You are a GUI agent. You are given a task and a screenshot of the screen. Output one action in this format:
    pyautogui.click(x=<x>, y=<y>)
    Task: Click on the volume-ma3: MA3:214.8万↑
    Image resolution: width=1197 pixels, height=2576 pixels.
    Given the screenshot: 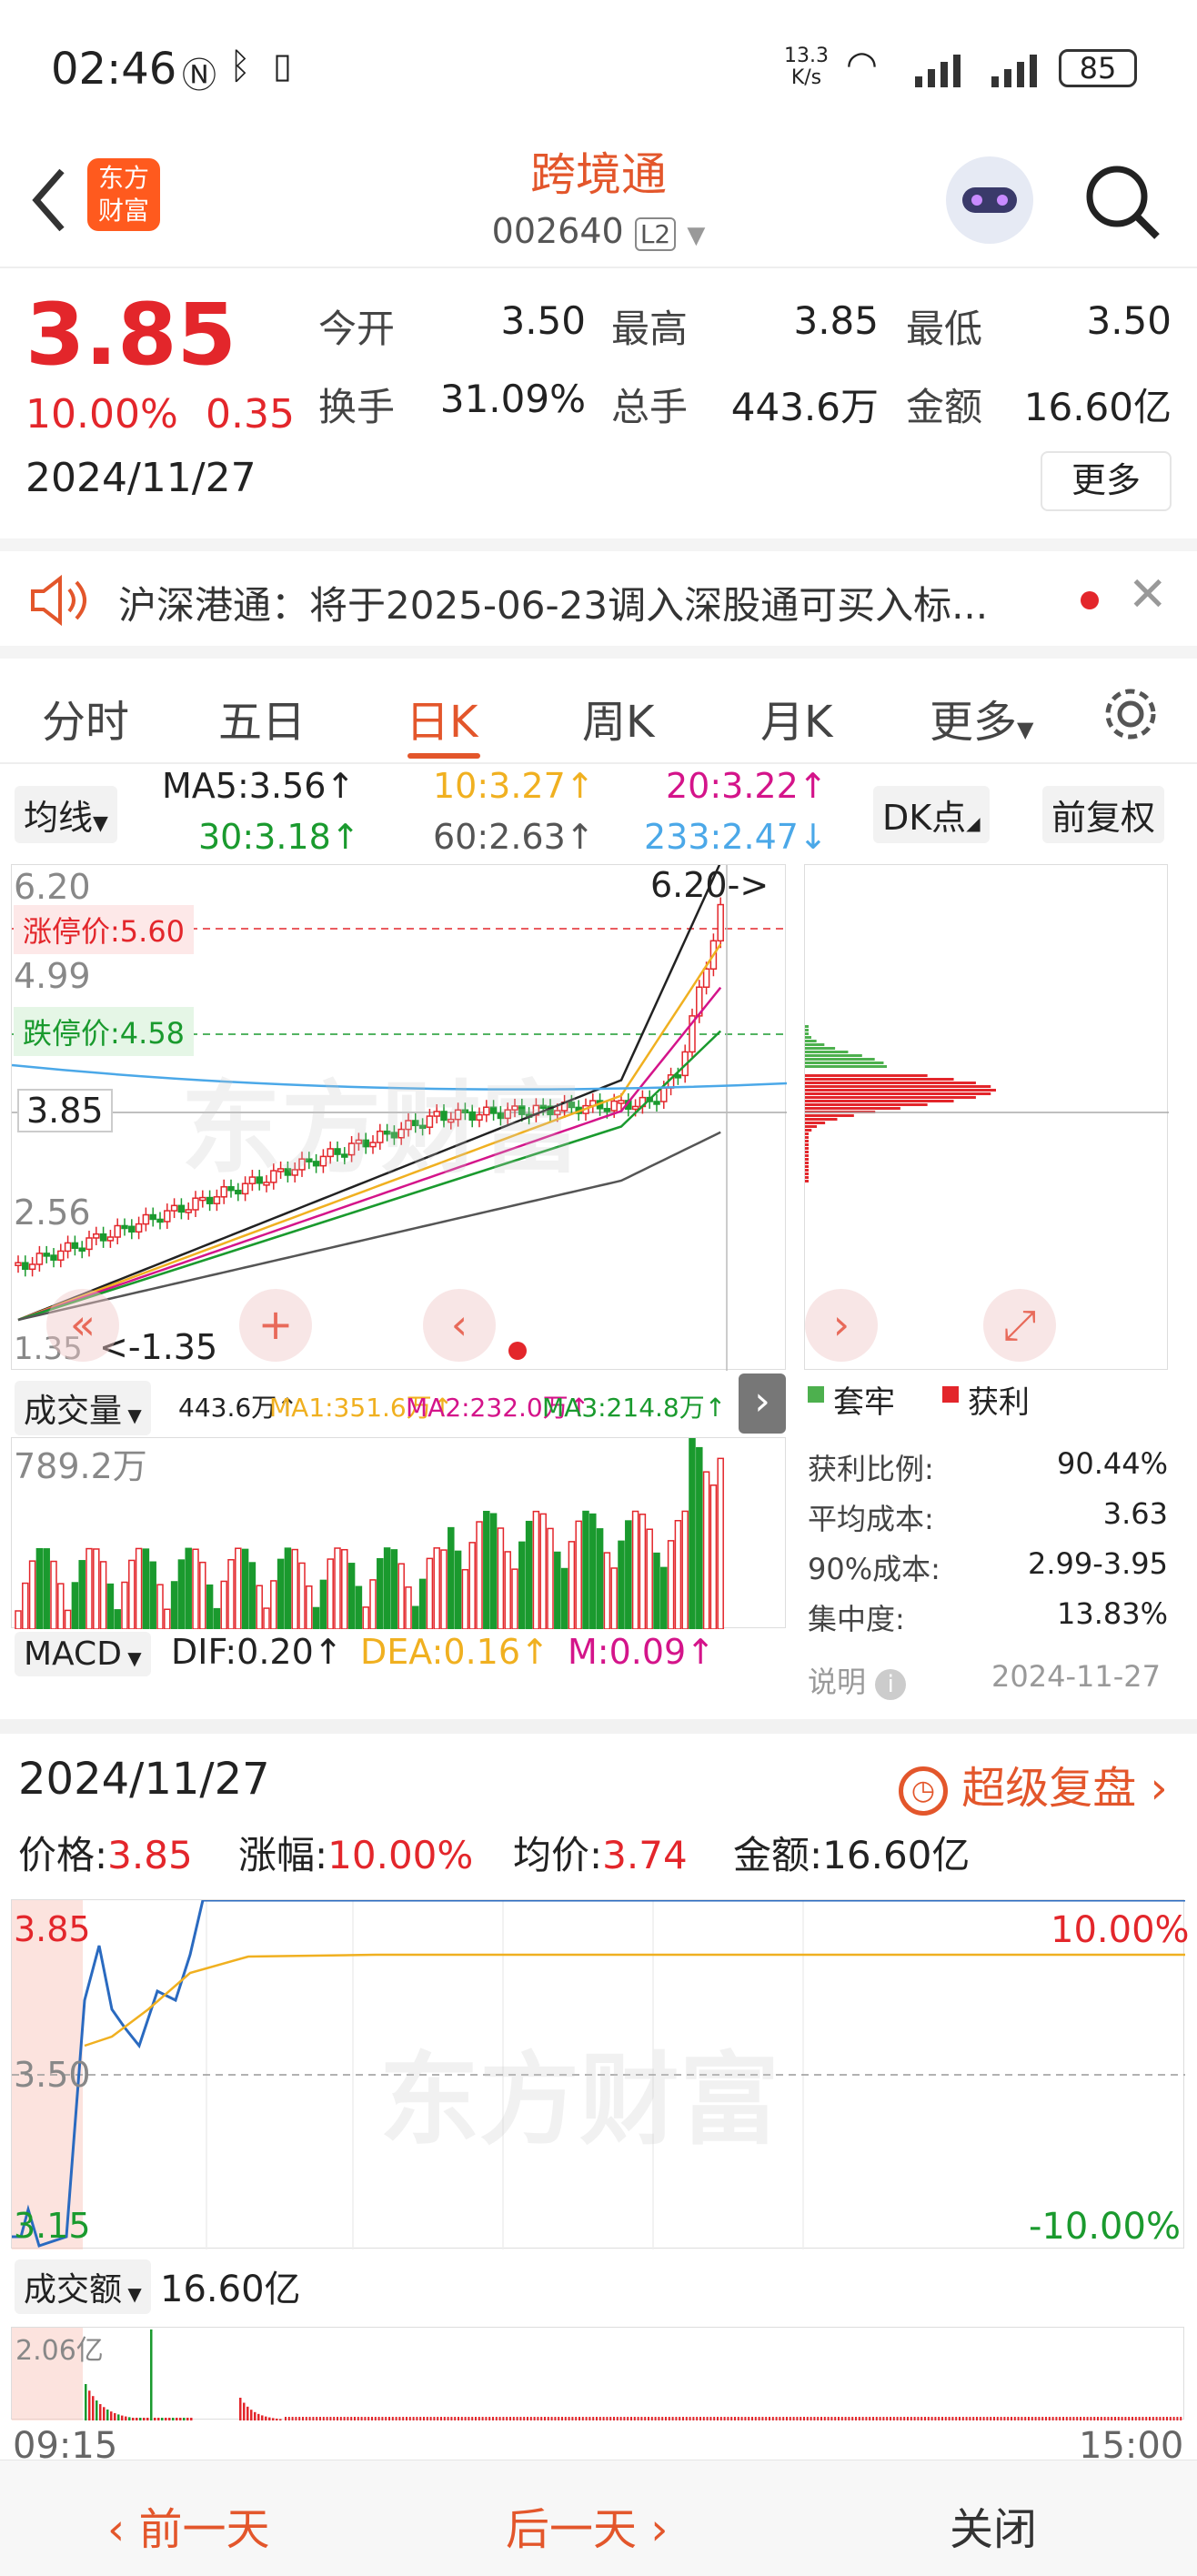 What is the action you would take?
    pyautogui.click(x=634, y=1408)
    